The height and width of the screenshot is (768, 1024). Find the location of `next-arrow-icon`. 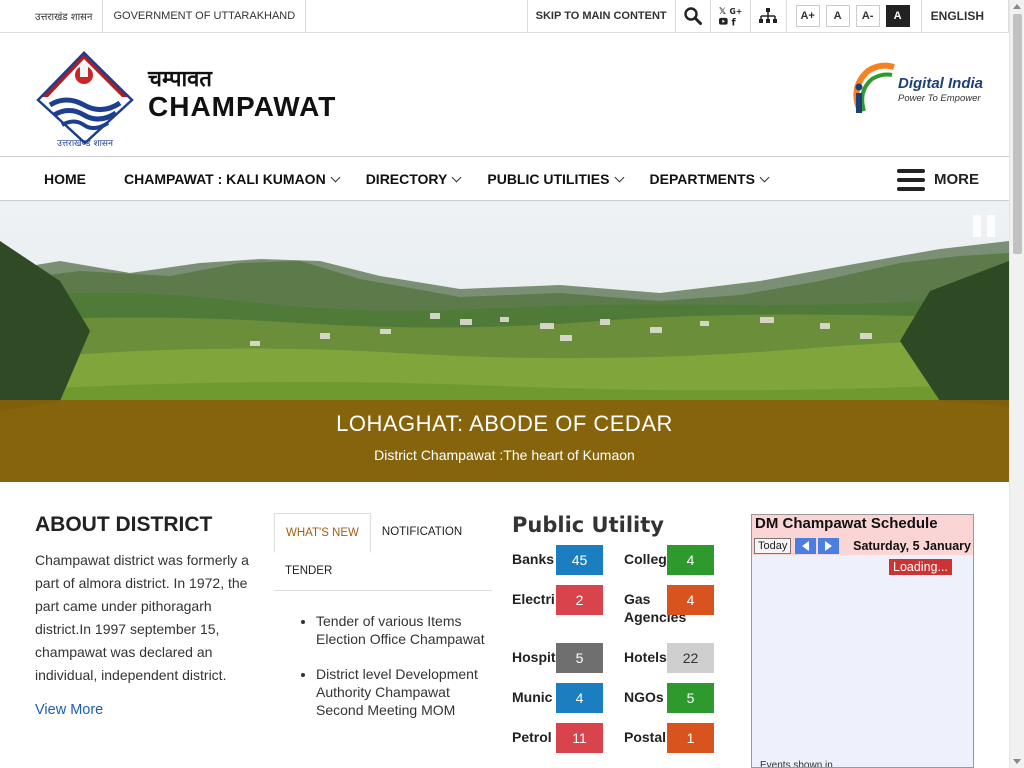

next-arrow-icon is located at coordinates (829, 546).